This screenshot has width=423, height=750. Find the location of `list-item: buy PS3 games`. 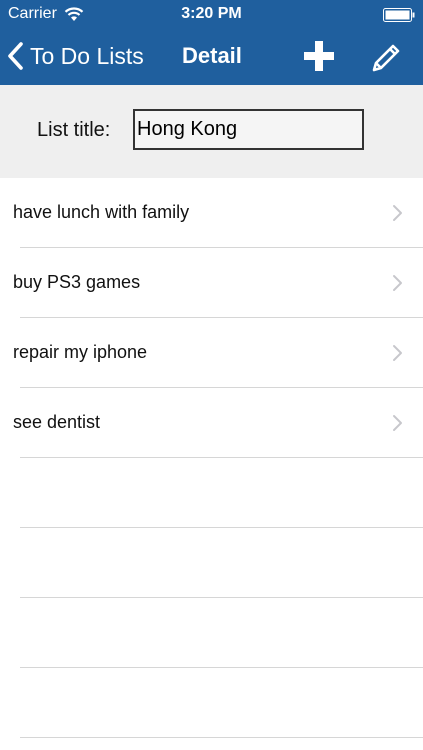

list-item: buy PS3 games is located at coordinates (211, 283).